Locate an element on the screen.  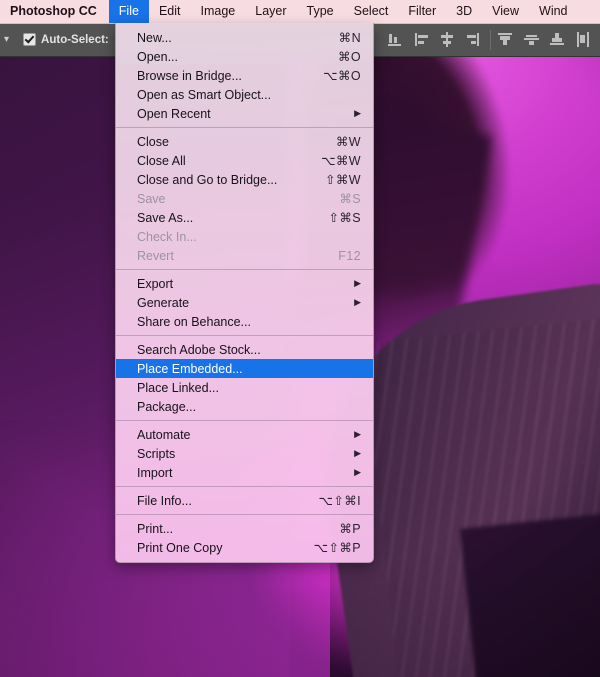
menu-bar-item-edit: Edit is located at coordinates (170, 11).